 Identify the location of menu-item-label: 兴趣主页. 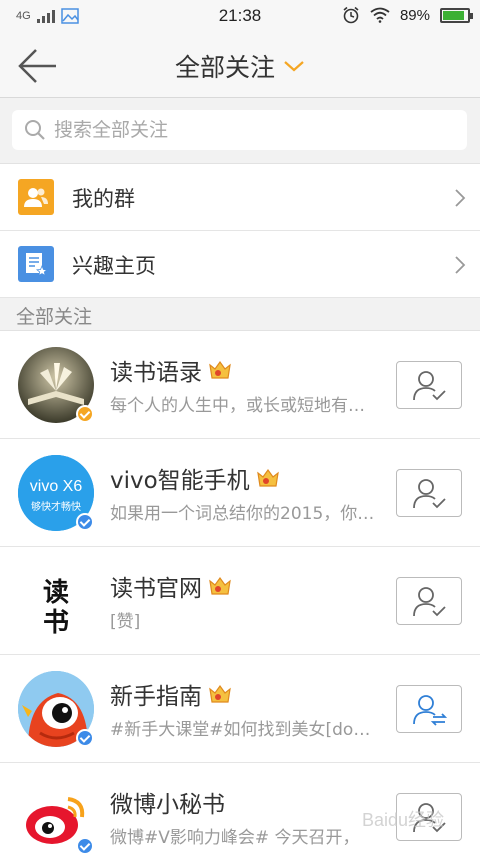
(114, 266).